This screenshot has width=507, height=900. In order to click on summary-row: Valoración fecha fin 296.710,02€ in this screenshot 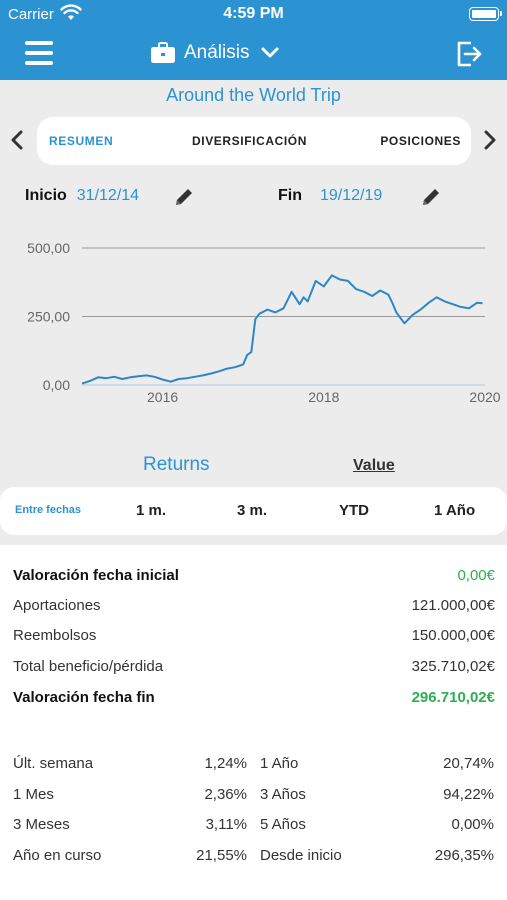, I will do `click(254, 701)`.